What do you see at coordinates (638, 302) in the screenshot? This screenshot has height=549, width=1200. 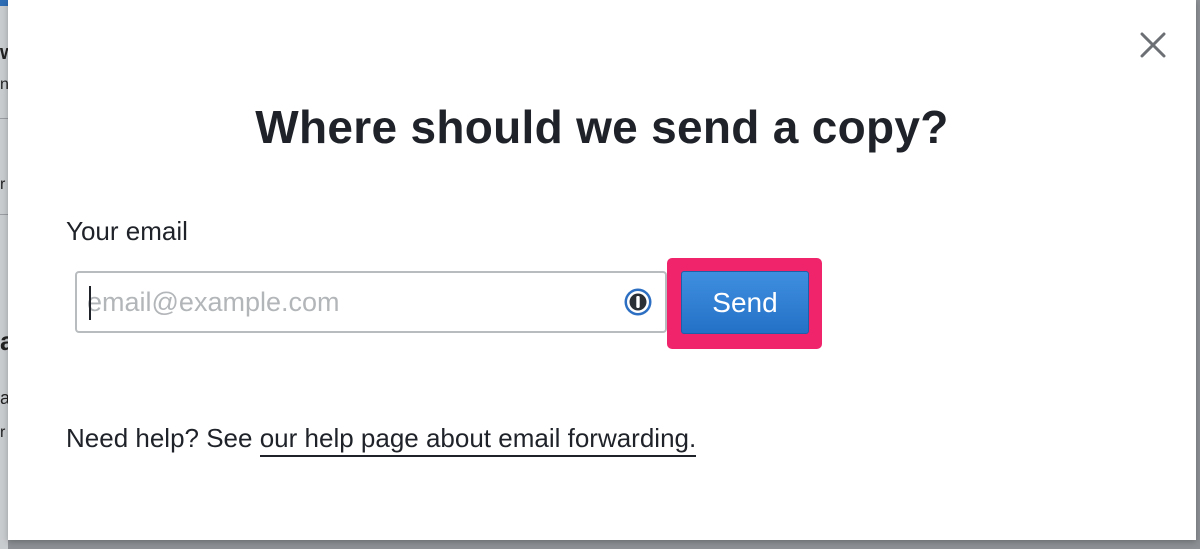 I see `password-manager-icon` at bounding box center [638, 302].